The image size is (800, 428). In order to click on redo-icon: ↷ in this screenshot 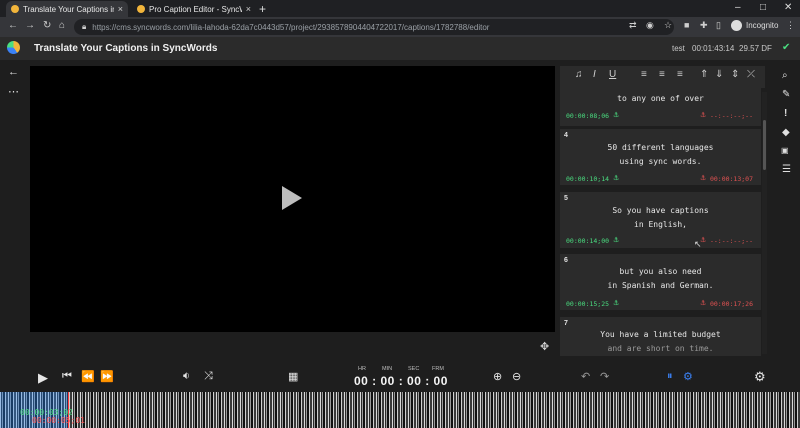, I will do `click(604, 376)`.